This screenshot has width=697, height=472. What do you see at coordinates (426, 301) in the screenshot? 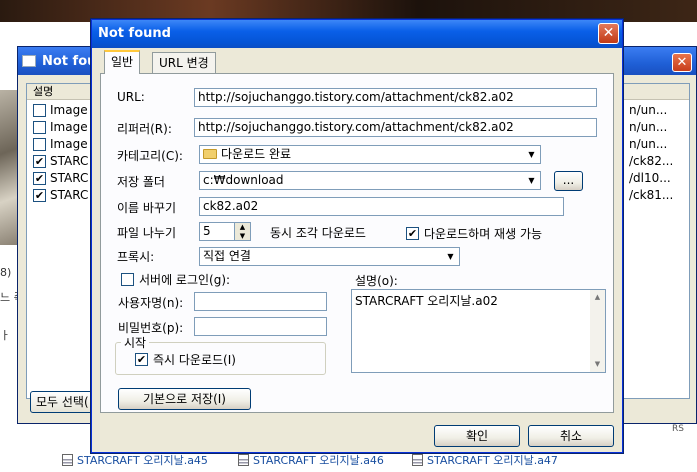
I see `description-value: STARCRAFT 오리지날.a02` at bounding box center [426, 301].